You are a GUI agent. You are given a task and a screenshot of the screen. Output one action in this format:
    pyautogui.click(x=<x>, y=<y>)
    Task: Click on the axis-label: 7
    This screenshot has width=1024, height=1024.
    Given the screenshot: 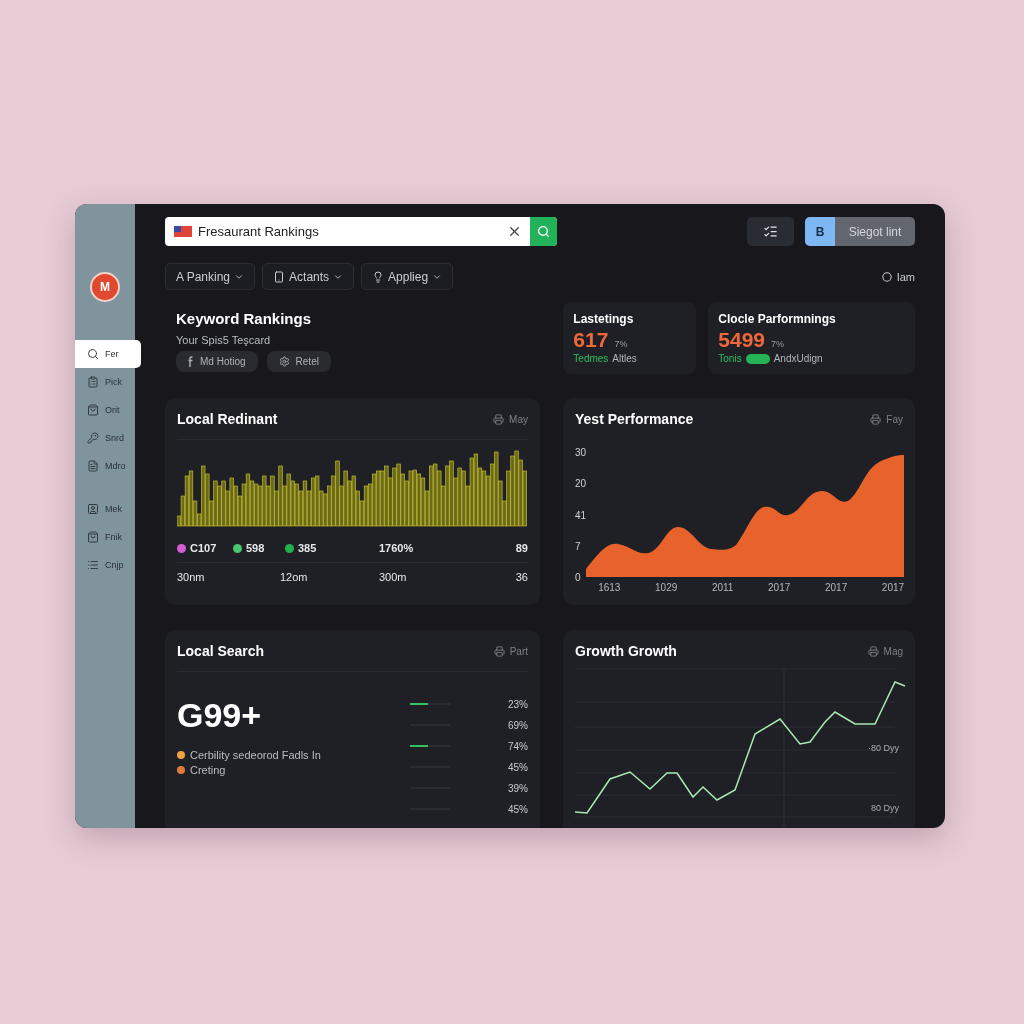 What is the action you would take?
    pyautogui.click(x=578, y=546)
    